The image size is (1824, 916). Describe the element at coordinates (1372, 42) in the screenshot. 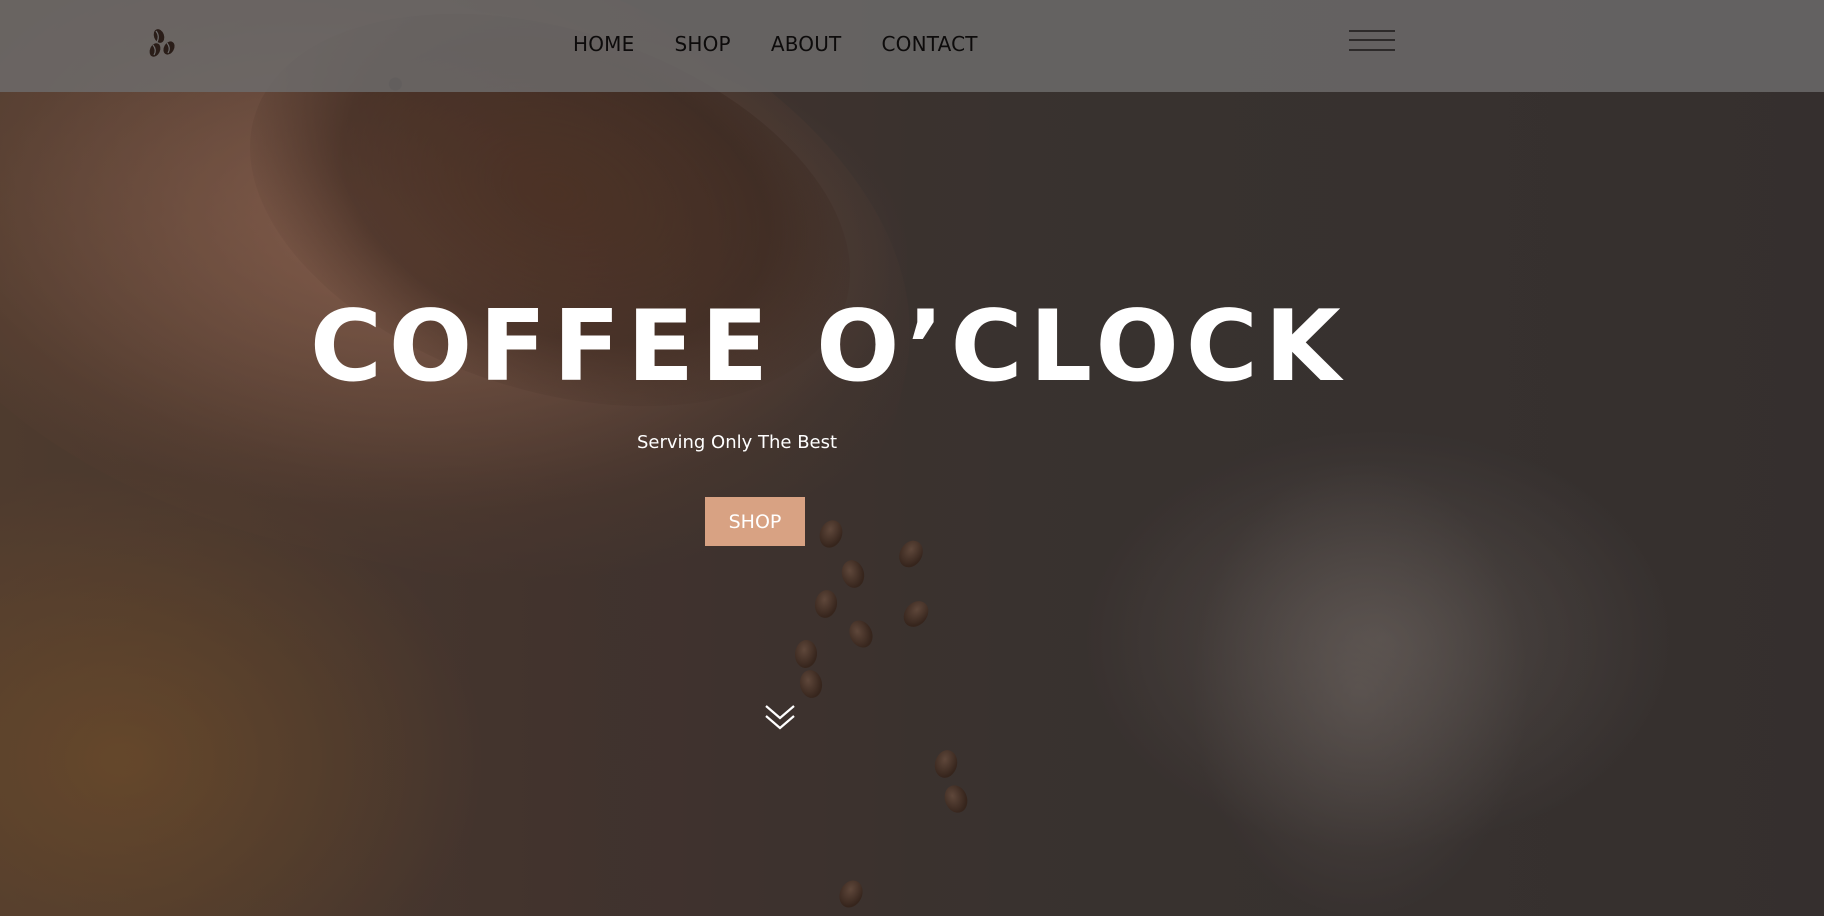

I see `hamburger-menu-icon` at that location.